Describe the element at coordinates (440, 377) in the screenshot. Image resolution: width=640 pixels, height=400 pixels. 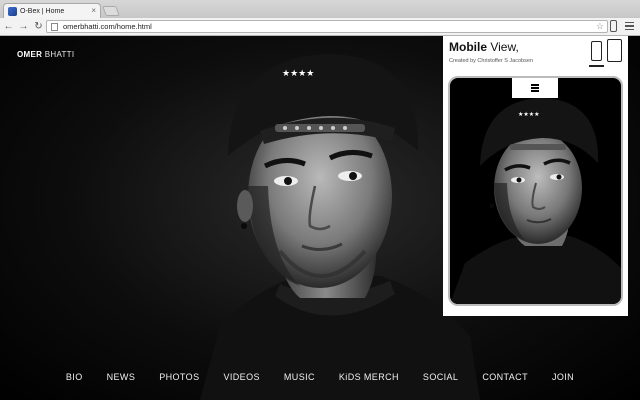
I see `nav-social: SOCIAL` at that location.